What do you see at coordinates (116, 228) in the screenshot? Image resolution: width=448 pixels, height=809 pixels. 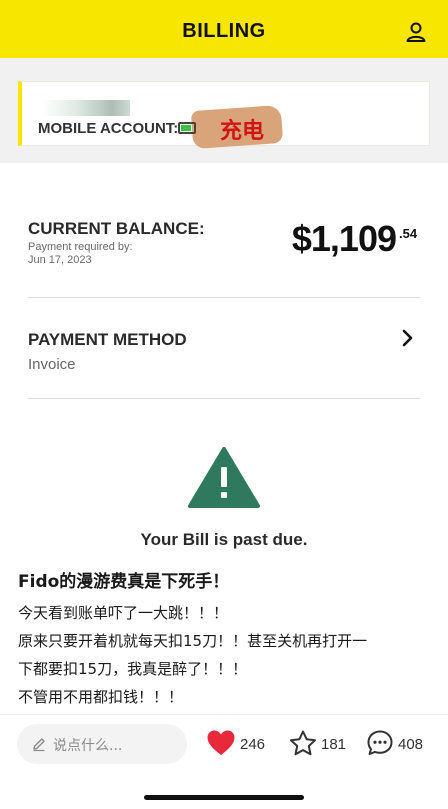 I see `current-balance-label: CURRENT BALANCE:` at bounding box center [116, 228].